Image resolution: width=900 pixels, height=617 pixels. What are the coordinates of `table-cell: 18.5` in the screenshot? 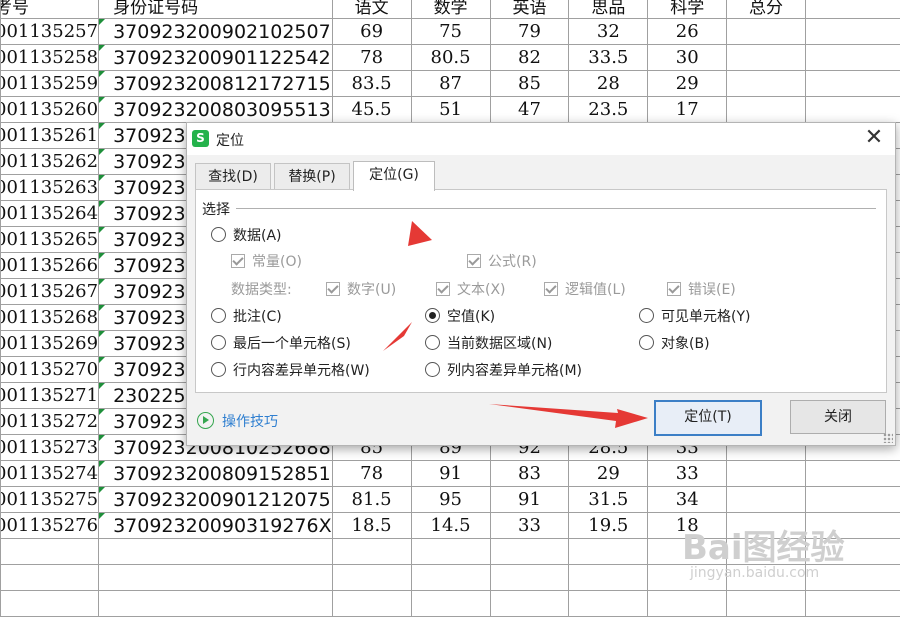 It's located at (371, 526).